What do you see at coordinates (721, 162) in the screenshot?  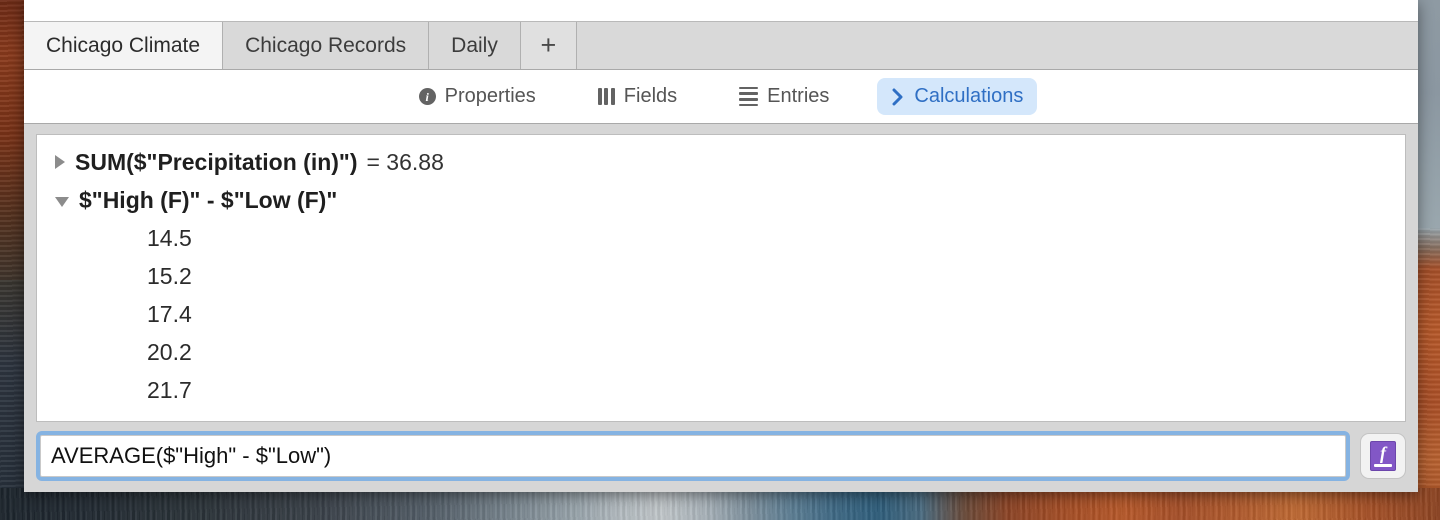 I see `calculation-row: SUM($"Precipitation (in)") = 36.88` at bounding box center [721, 162].